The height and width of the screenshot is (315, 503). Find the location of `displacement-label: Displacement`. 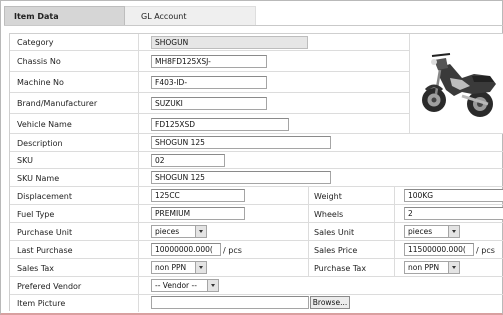

displacement-label: Displacement is located at coordinates (44, 196).